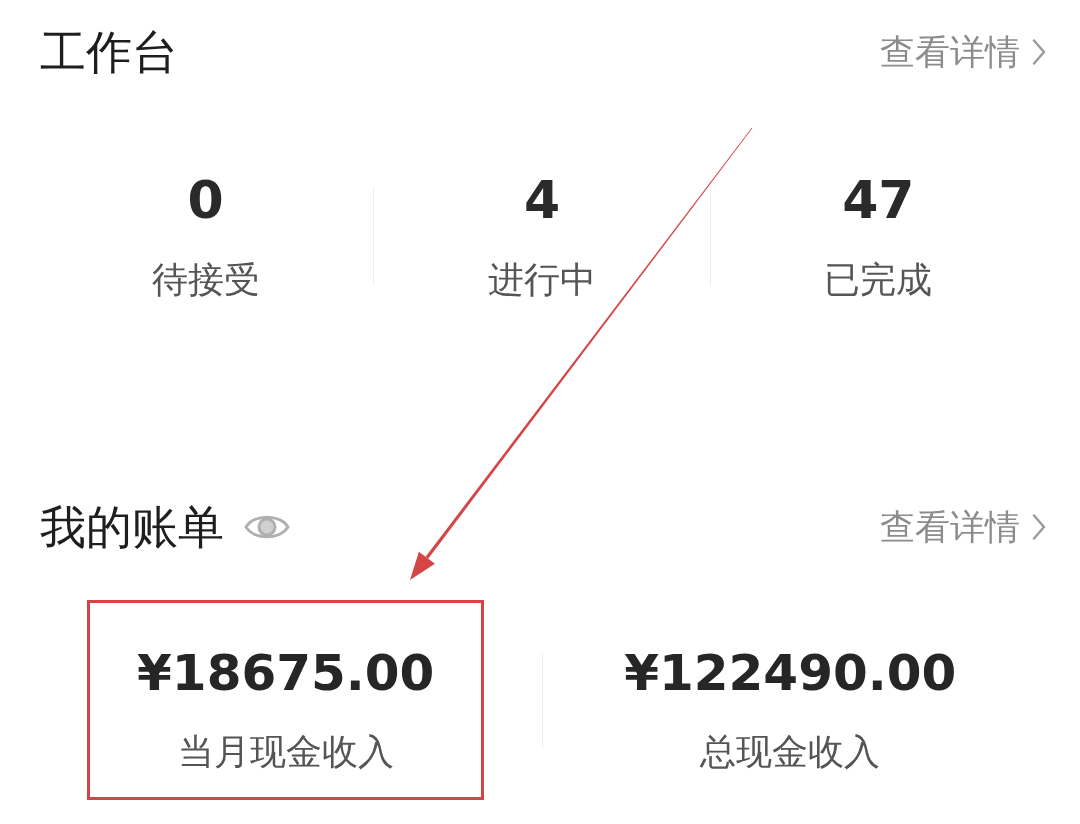 The height and width of the screenshot is (824, 1080). Describe the element at coordinates (286, 673) in the screenshot. I see `amount-value: ¥18675.00` at that location.